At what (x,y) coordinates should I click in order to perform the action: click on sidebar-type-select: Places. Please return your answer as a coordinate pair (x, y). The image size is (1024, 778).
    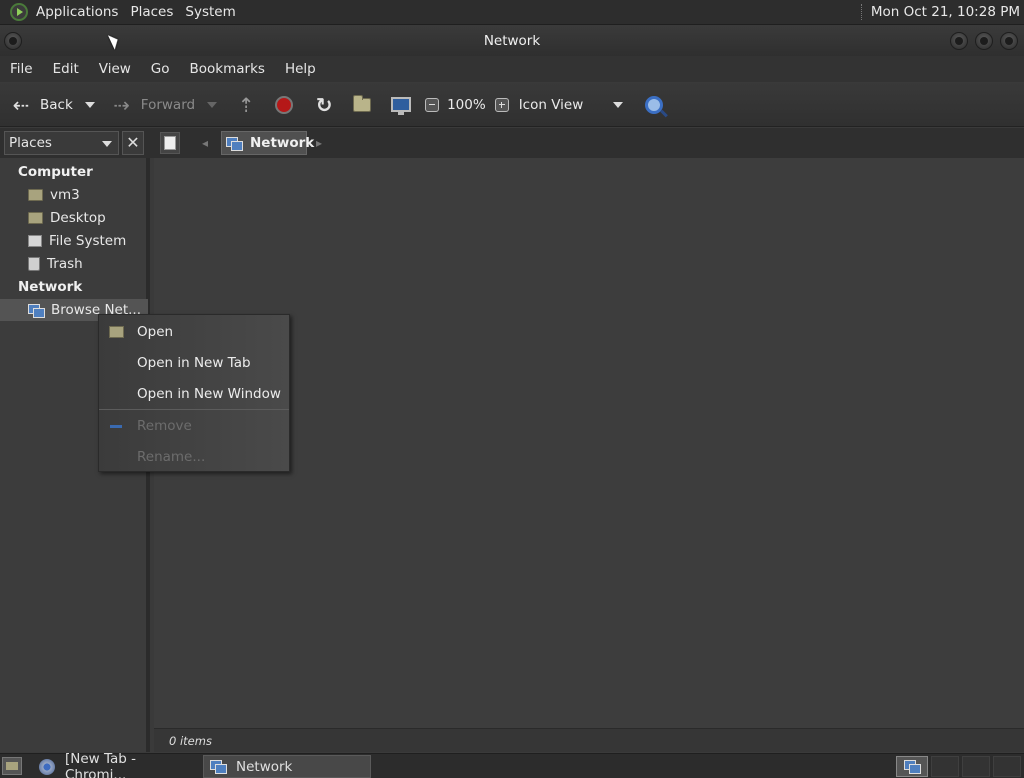
    Looking at the image, I should click on (61, 143).